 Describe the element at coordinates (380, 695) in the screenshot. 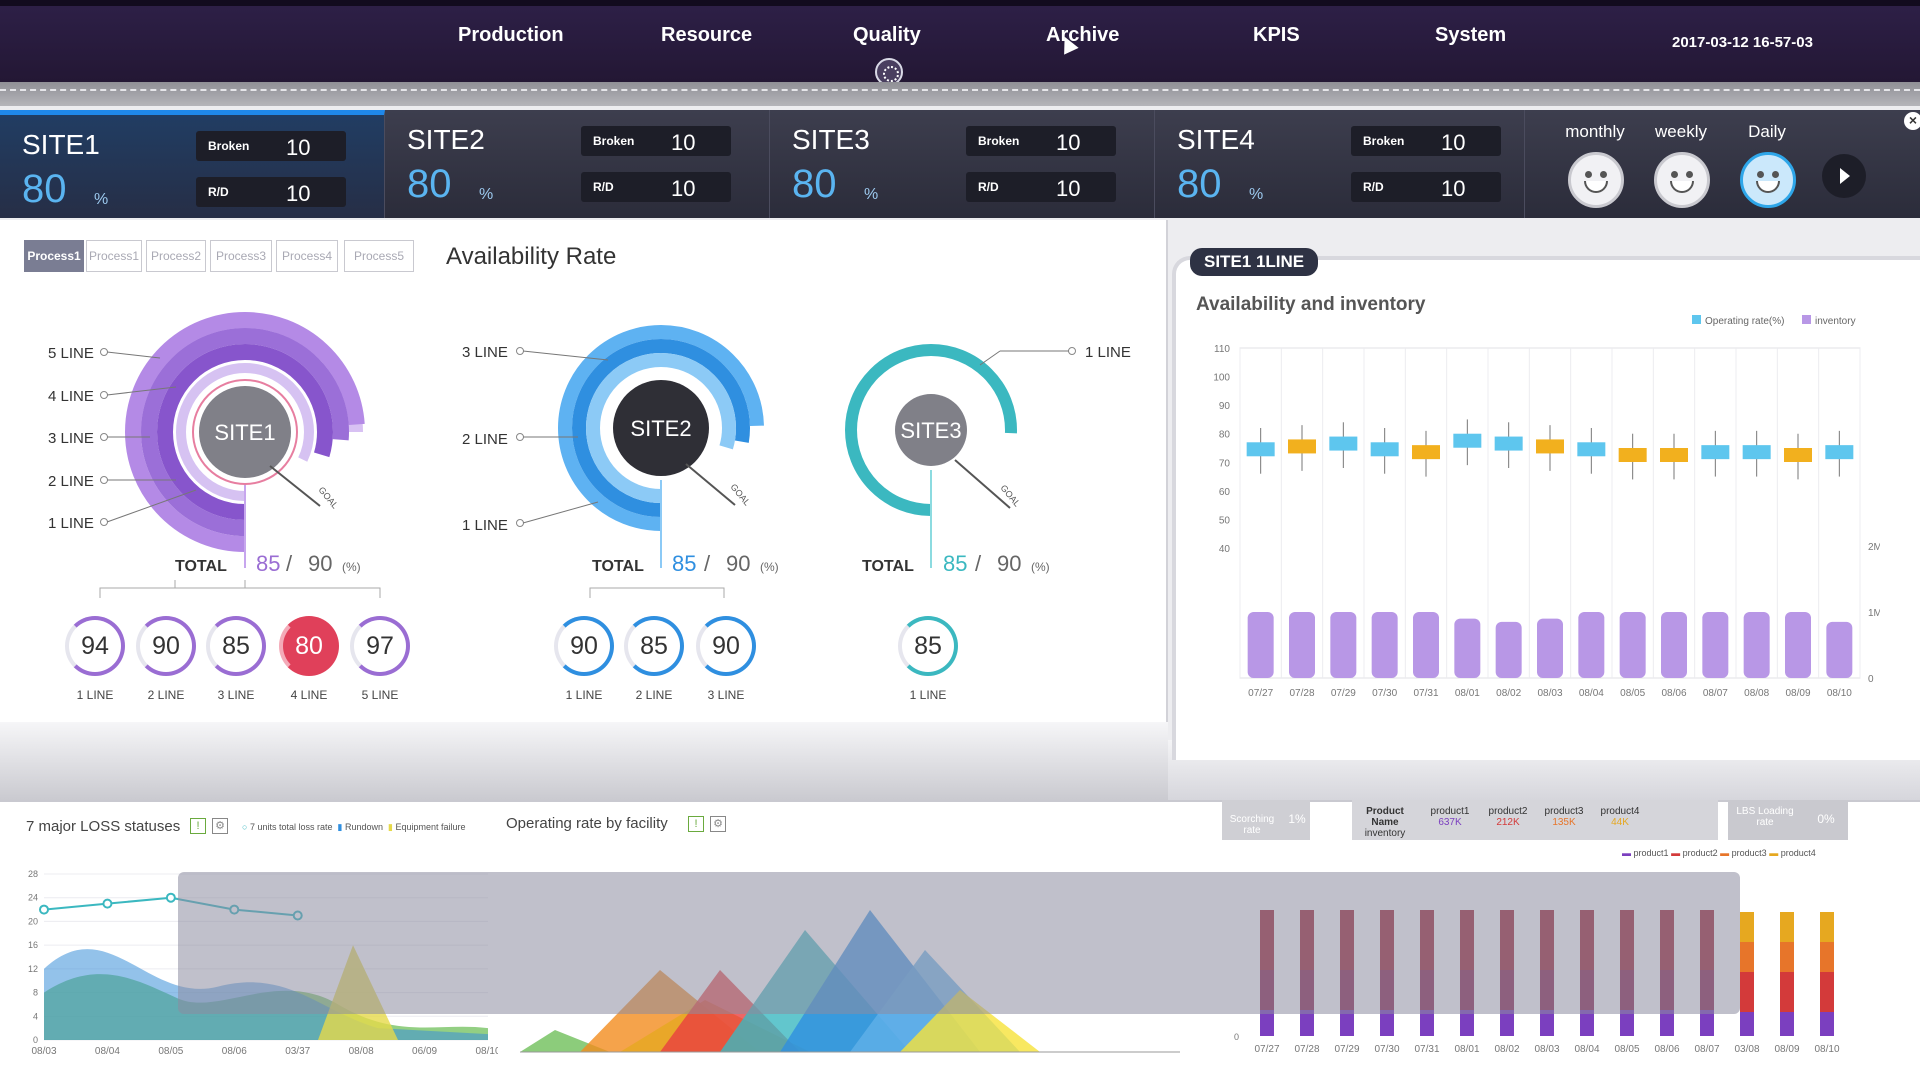

I see `line-gauge-label: 5 LINE` at that location.